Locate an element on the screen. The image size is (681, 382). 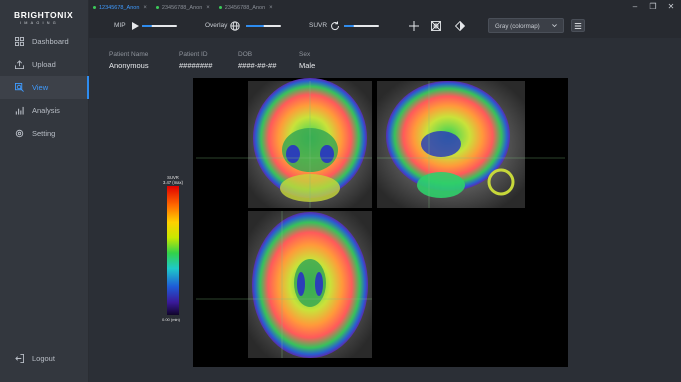
colorbar-min-label: 0.00 (min) is located at coordinates (170, 319).